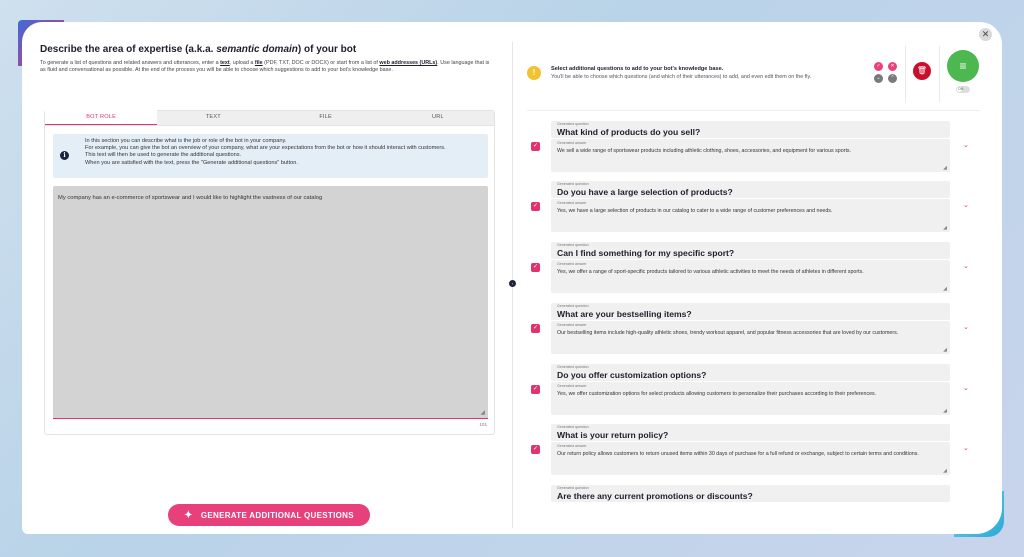 This screenshot has height=557, width=1024. I want to click on char-count: 101, so click(483, 424).